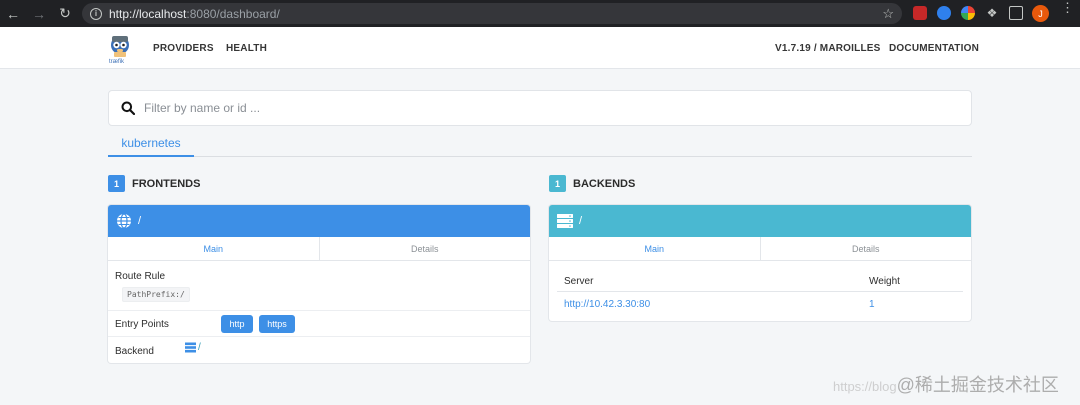 Image resolution: width=1080 pixels, height=405 pixels. Describe the element at coordinates (116, 183) in the screenshot. I see `frontends-count-badge: 1` at that location.